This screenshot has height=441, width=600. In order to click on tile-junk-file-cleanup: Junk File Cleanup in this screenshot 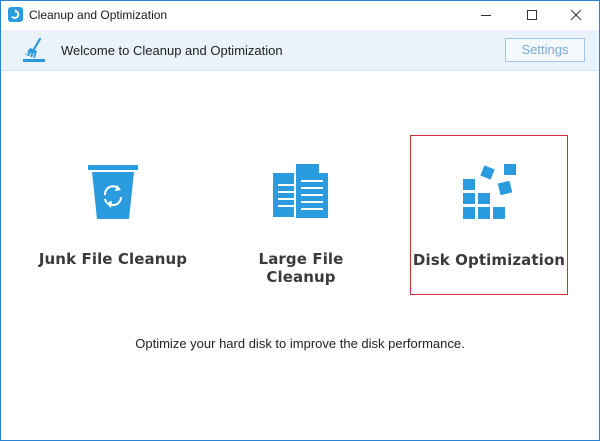, I will do `click(113, 215)`.